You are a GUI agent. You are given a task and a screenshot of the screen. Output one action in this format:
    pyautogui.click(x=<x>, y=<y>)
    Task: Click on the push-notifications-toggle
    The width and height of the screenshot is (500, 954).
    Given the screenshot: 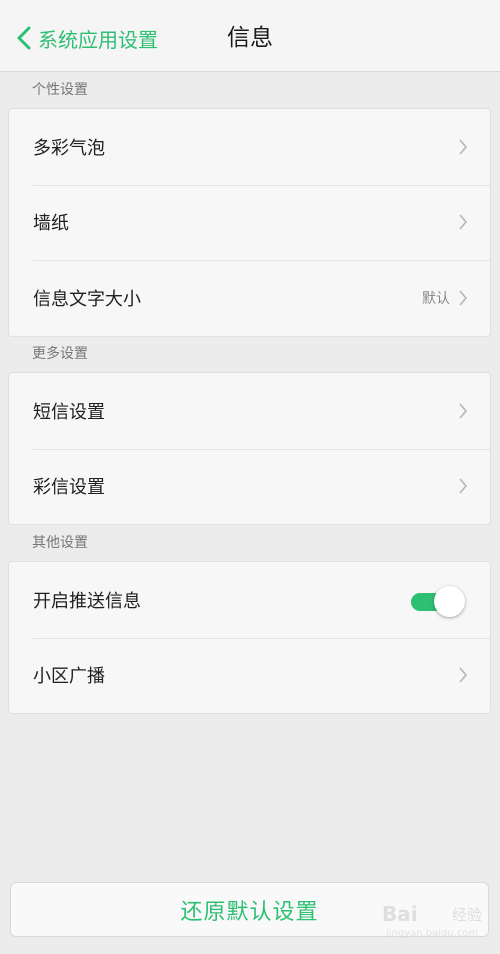 What is the action you would take?
    pyautogui.click(x=438, y=601)
    